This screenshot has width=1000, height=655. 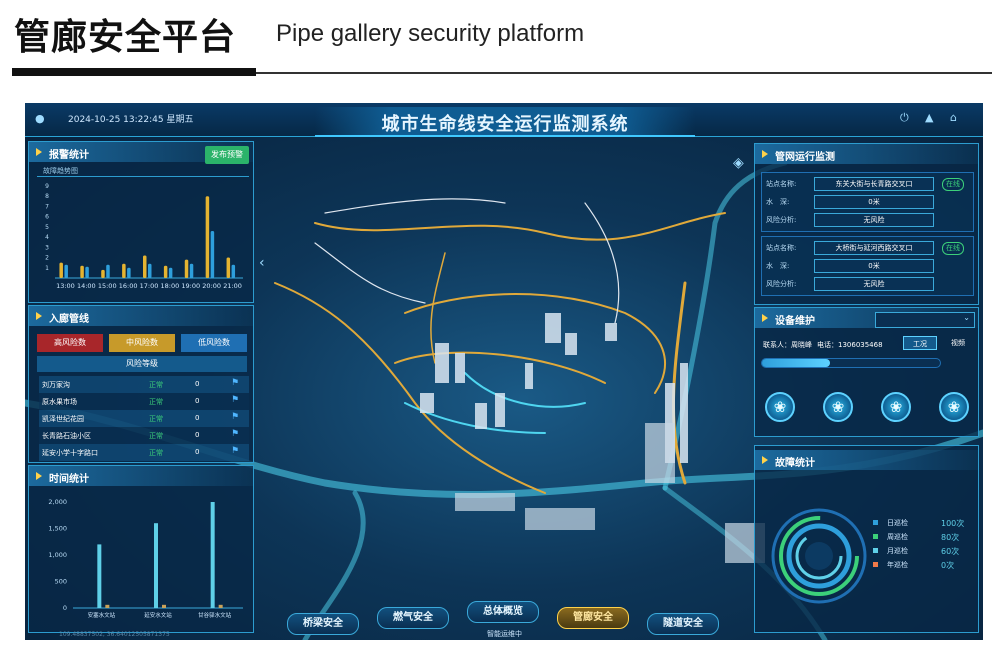 I want to click on corridor-row: 凯泽世纪花园 正常 0 ⚑, so click(x=144, y=418).